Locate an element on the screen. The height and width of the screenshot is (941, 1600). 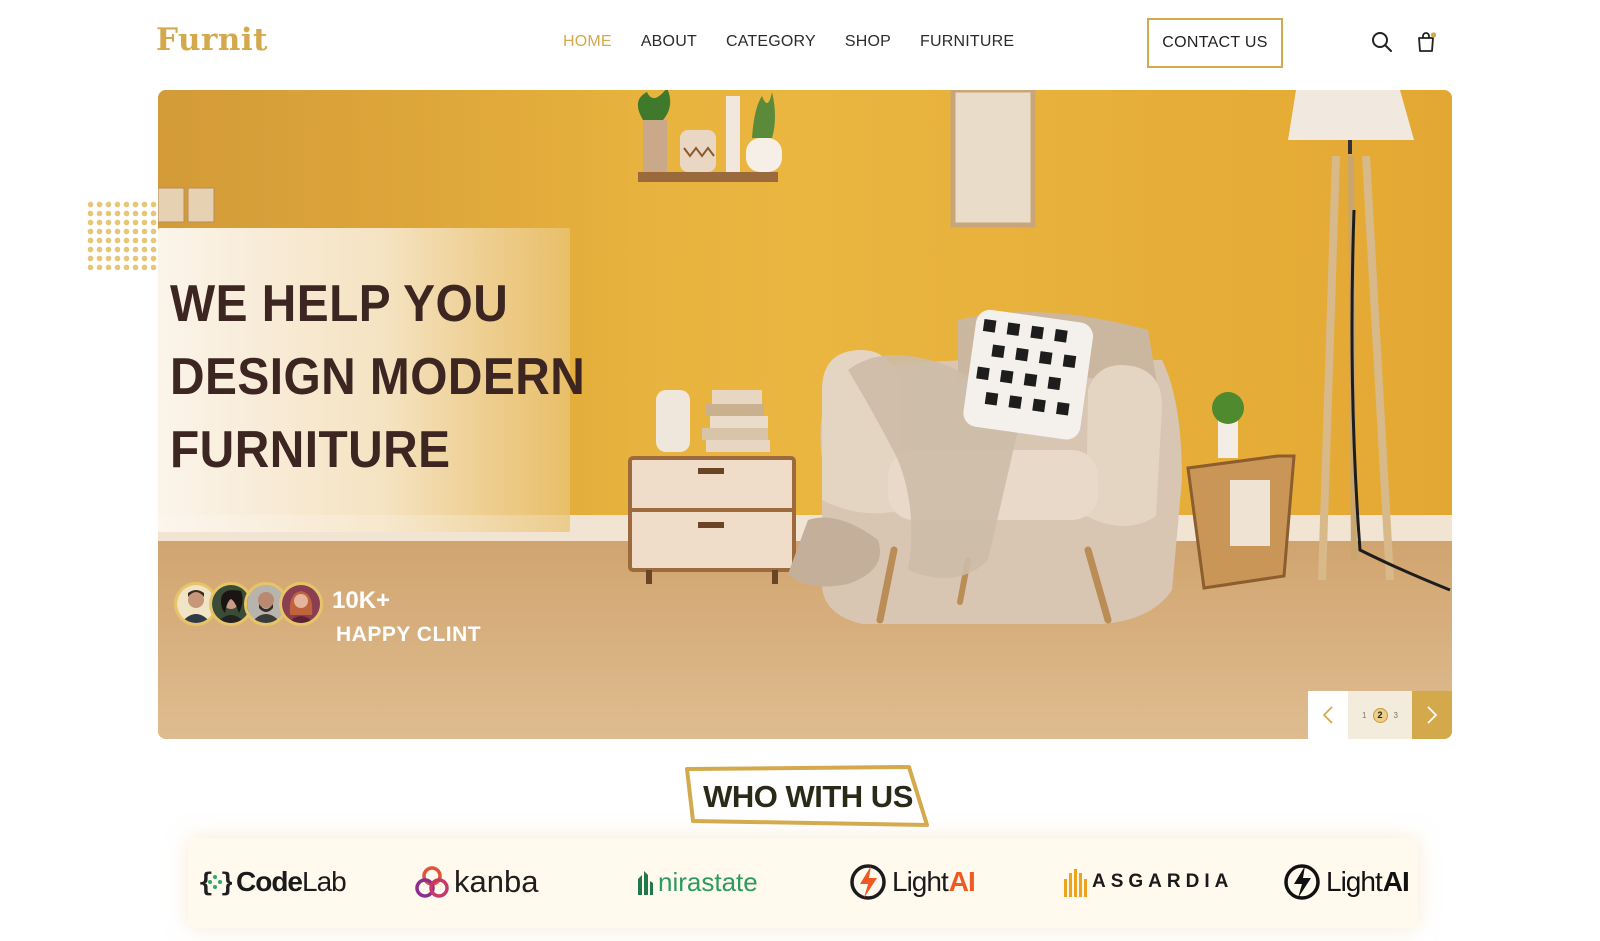
headline-line-3: FURNITURE is located at coordinates (310, 450).